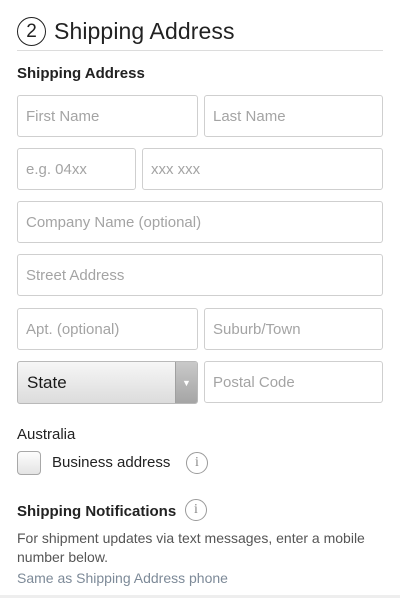  Describe the element at coordinates (122, 578) in the screenshot. I see `same-as-shipping-phone-link: Same as Shipping Address phone` at that location.